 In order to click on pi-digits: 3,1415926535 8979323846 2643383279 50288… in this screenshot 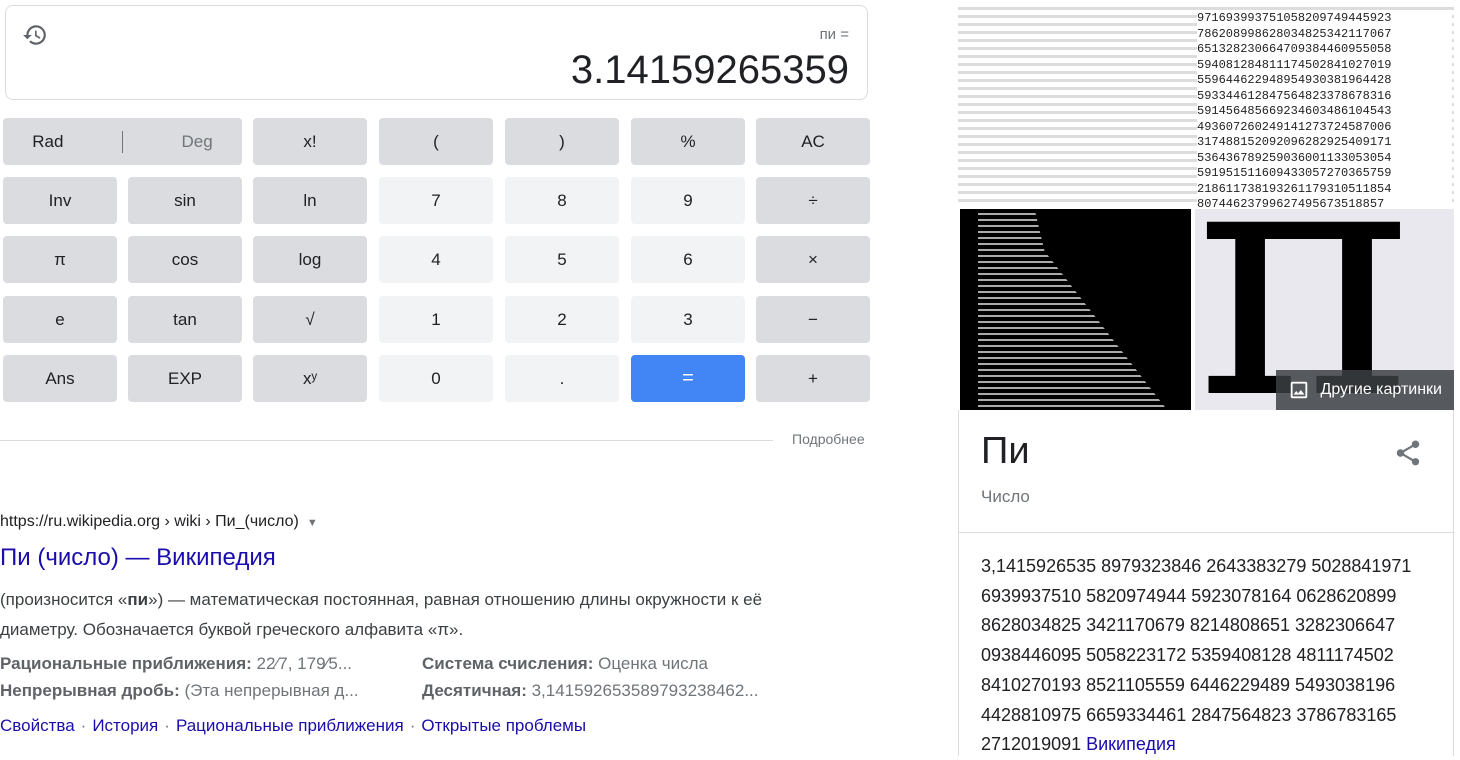, I will do `click(1196, 655)`.